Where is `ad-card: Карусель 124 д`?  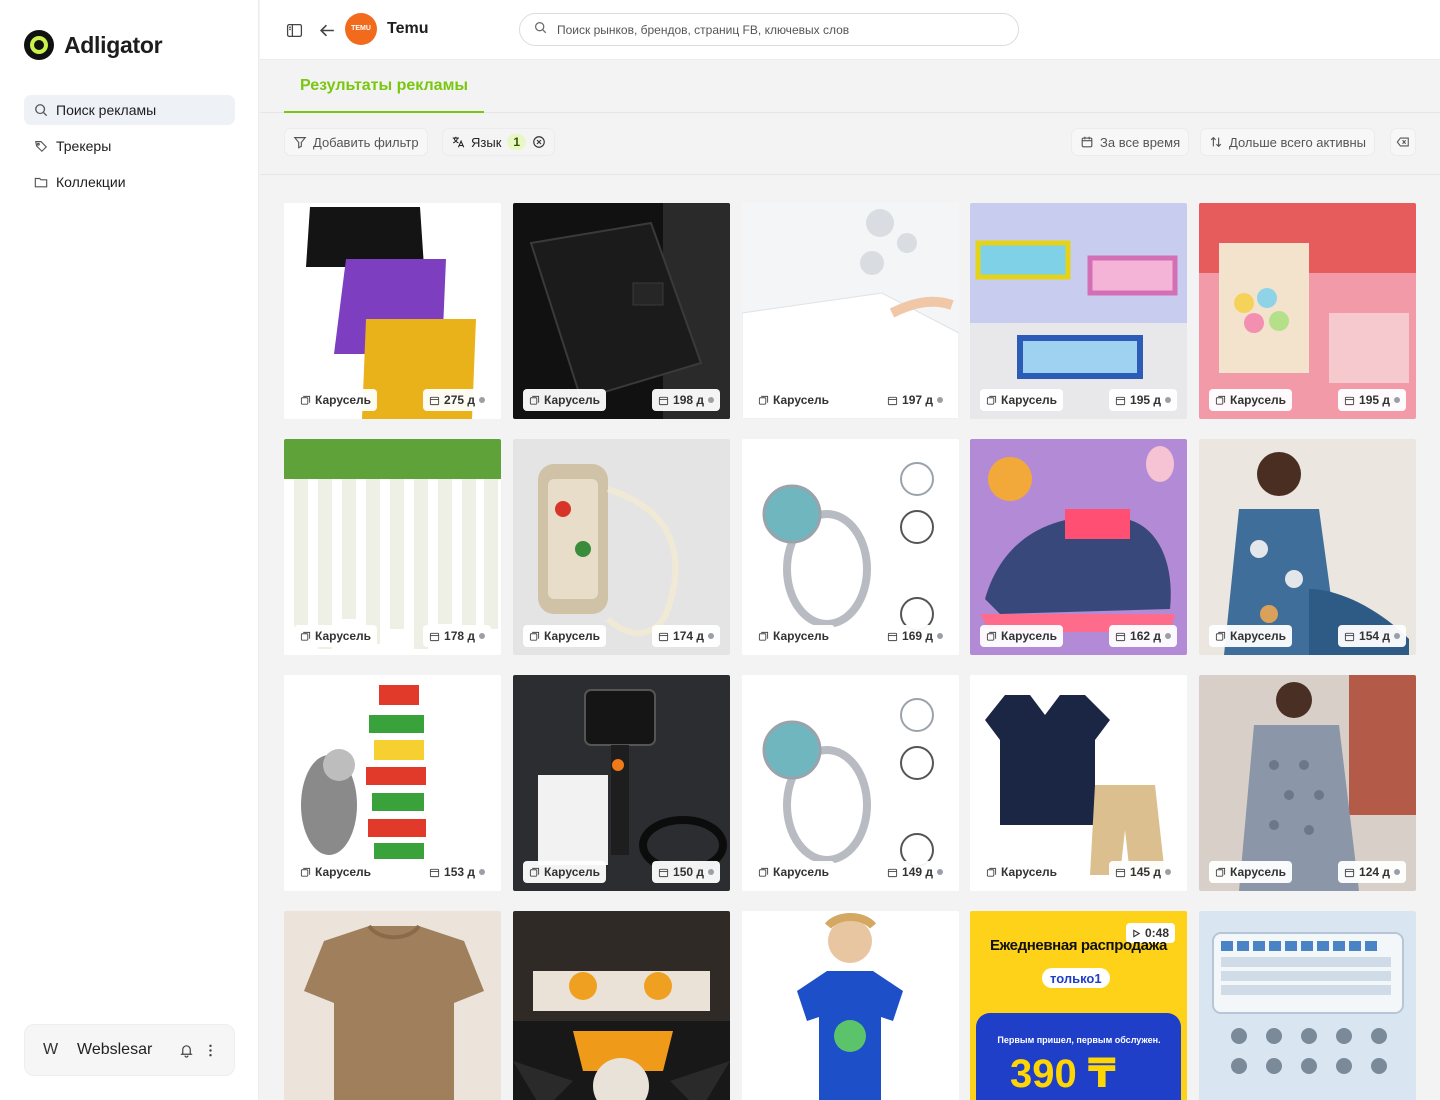
ad-card: Карусель 124 д is located at coordinates (1307, 783).